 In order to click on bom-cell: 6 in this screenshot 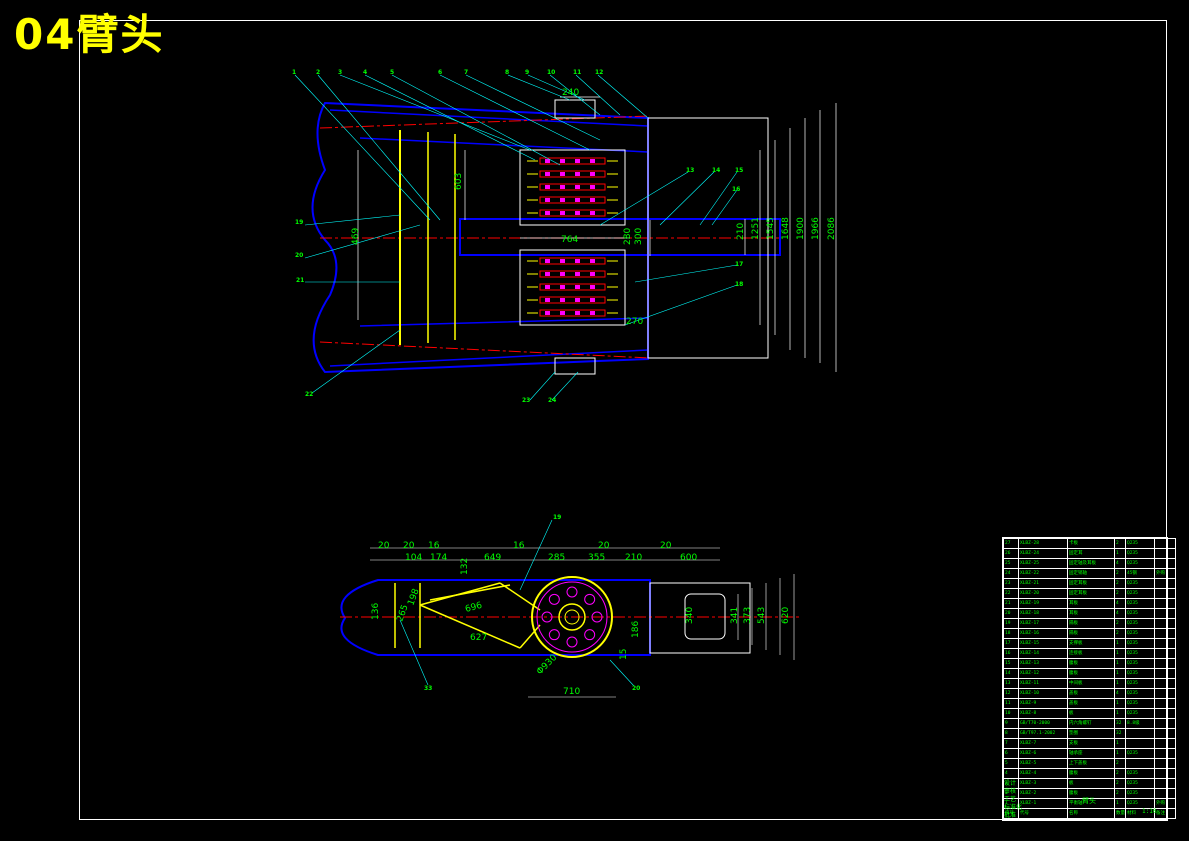, I will do `click(1011, 753)`.